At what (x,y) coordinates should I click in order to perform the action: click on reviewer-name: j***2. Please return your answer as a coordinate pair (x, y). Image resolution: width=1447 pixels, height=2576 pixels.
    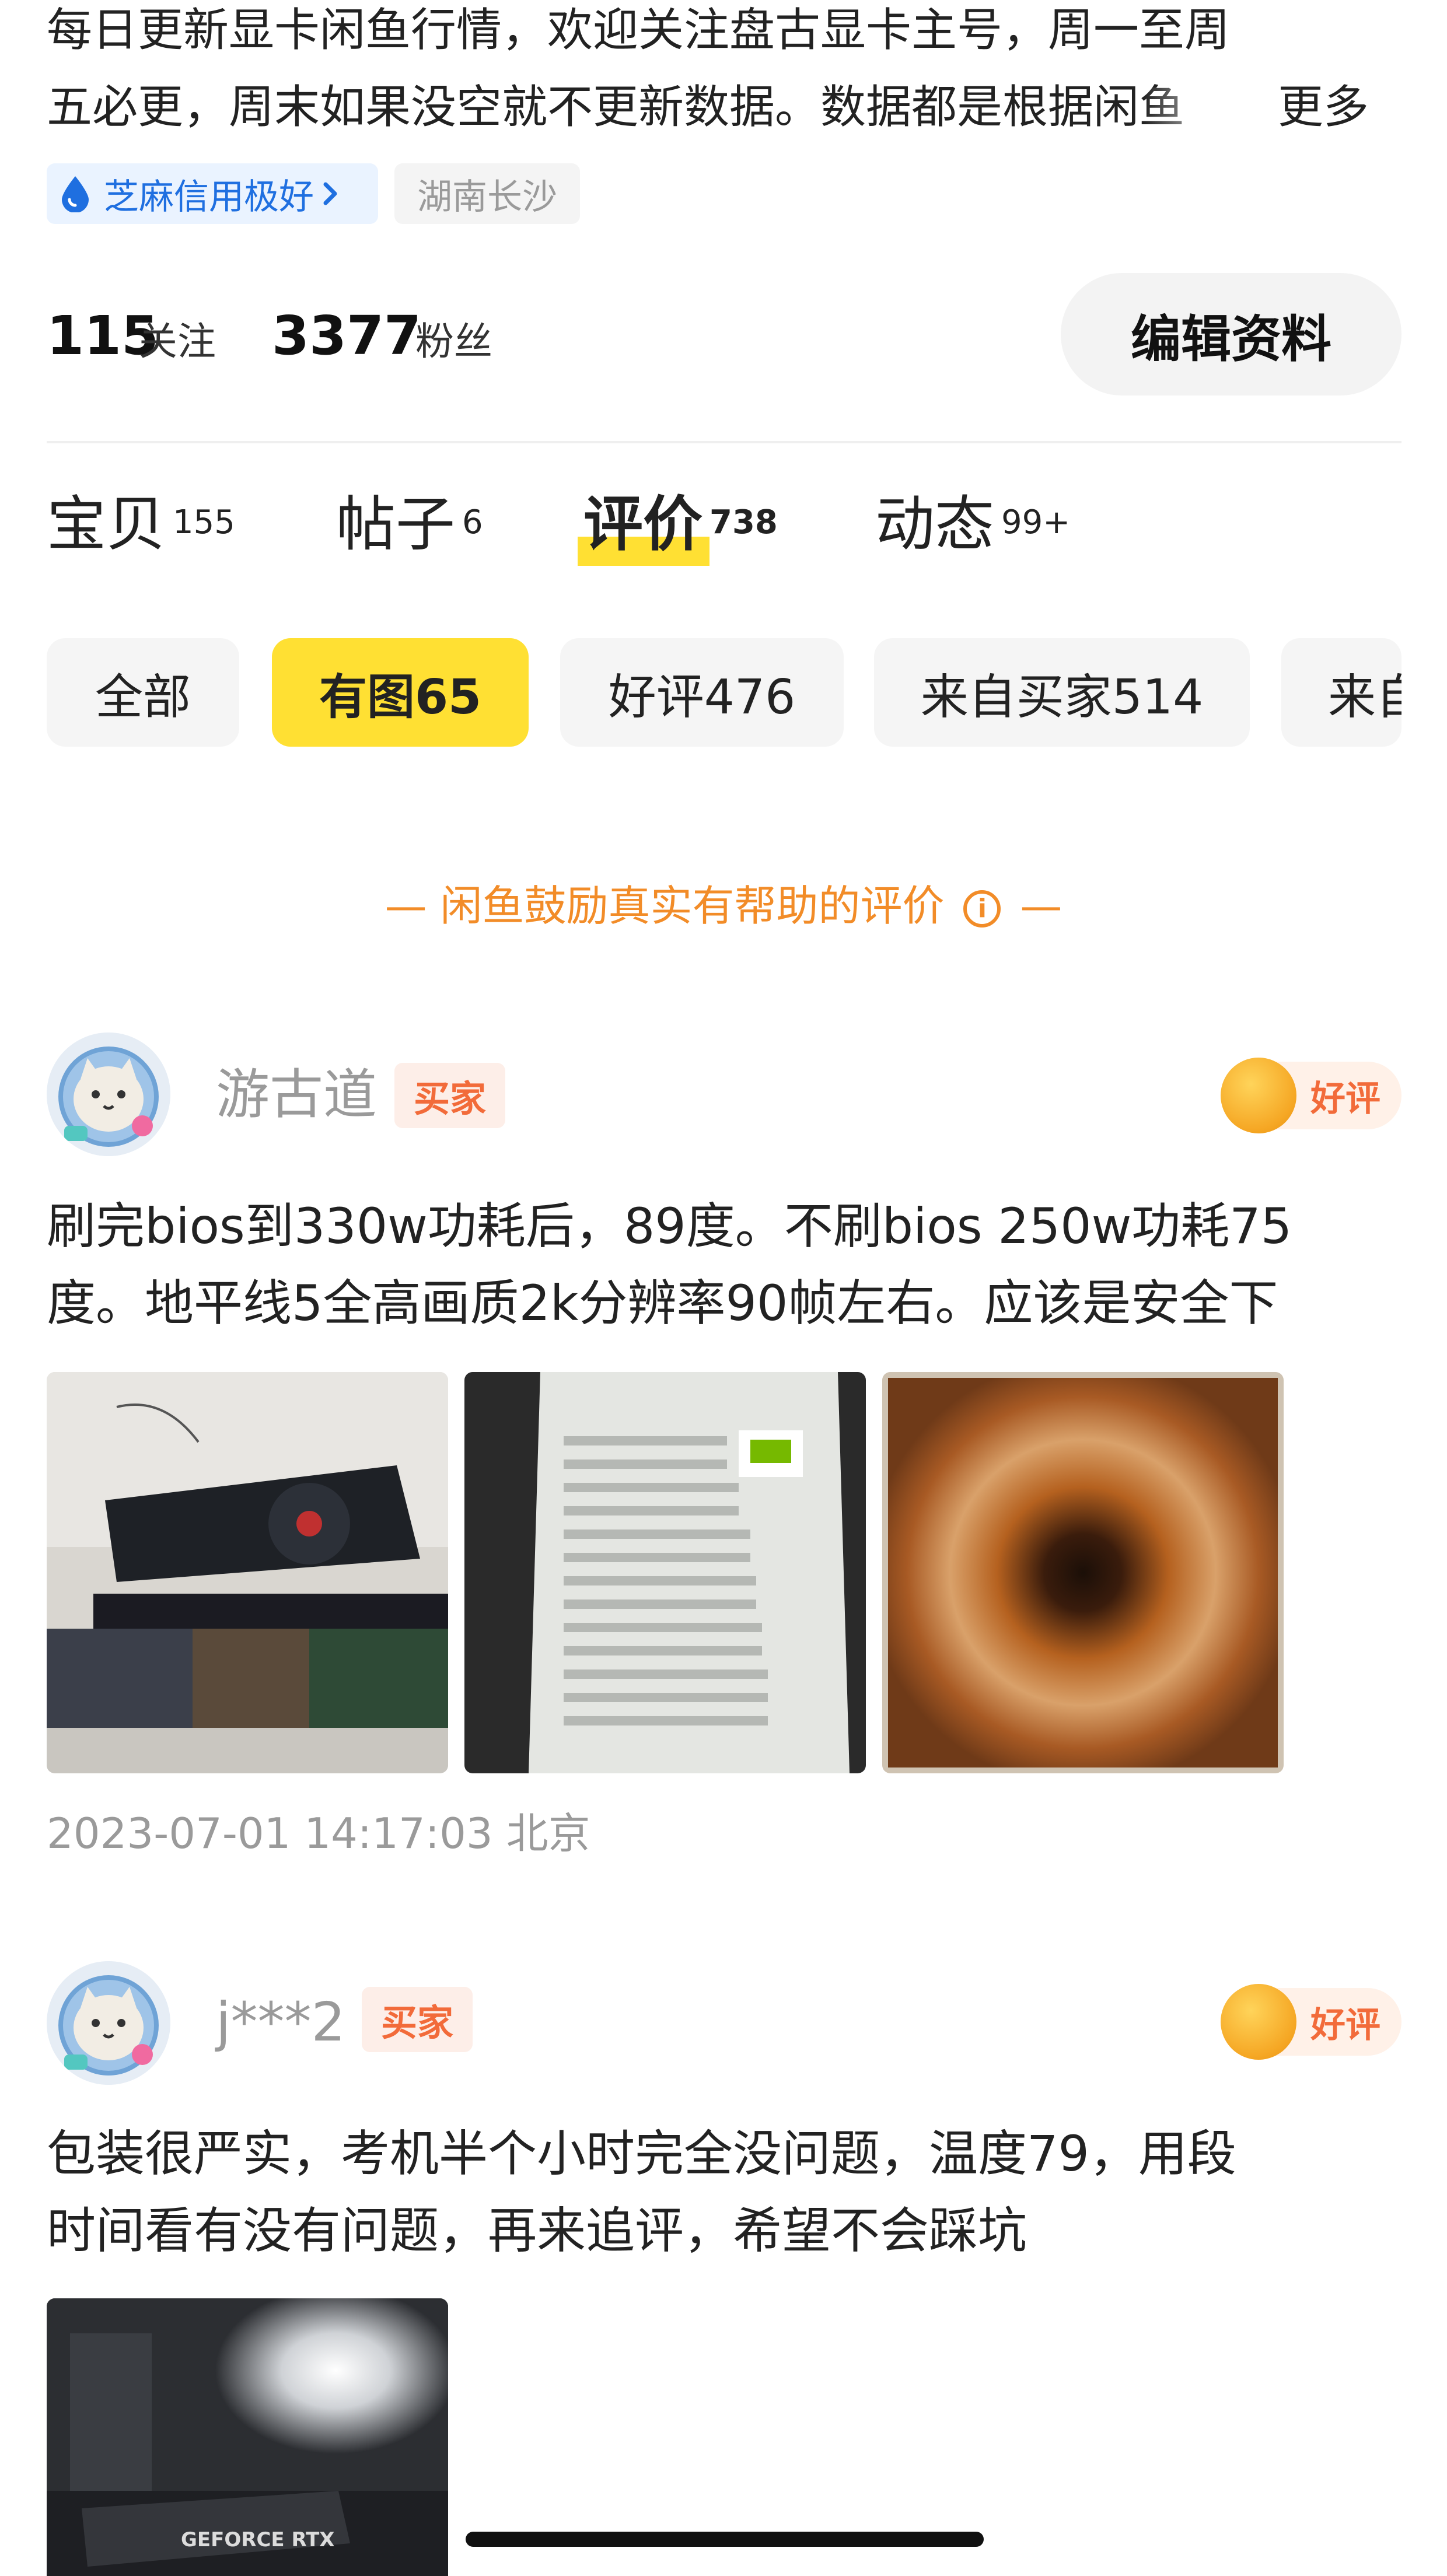
    Looking at the image, I should click on (280, 2022).